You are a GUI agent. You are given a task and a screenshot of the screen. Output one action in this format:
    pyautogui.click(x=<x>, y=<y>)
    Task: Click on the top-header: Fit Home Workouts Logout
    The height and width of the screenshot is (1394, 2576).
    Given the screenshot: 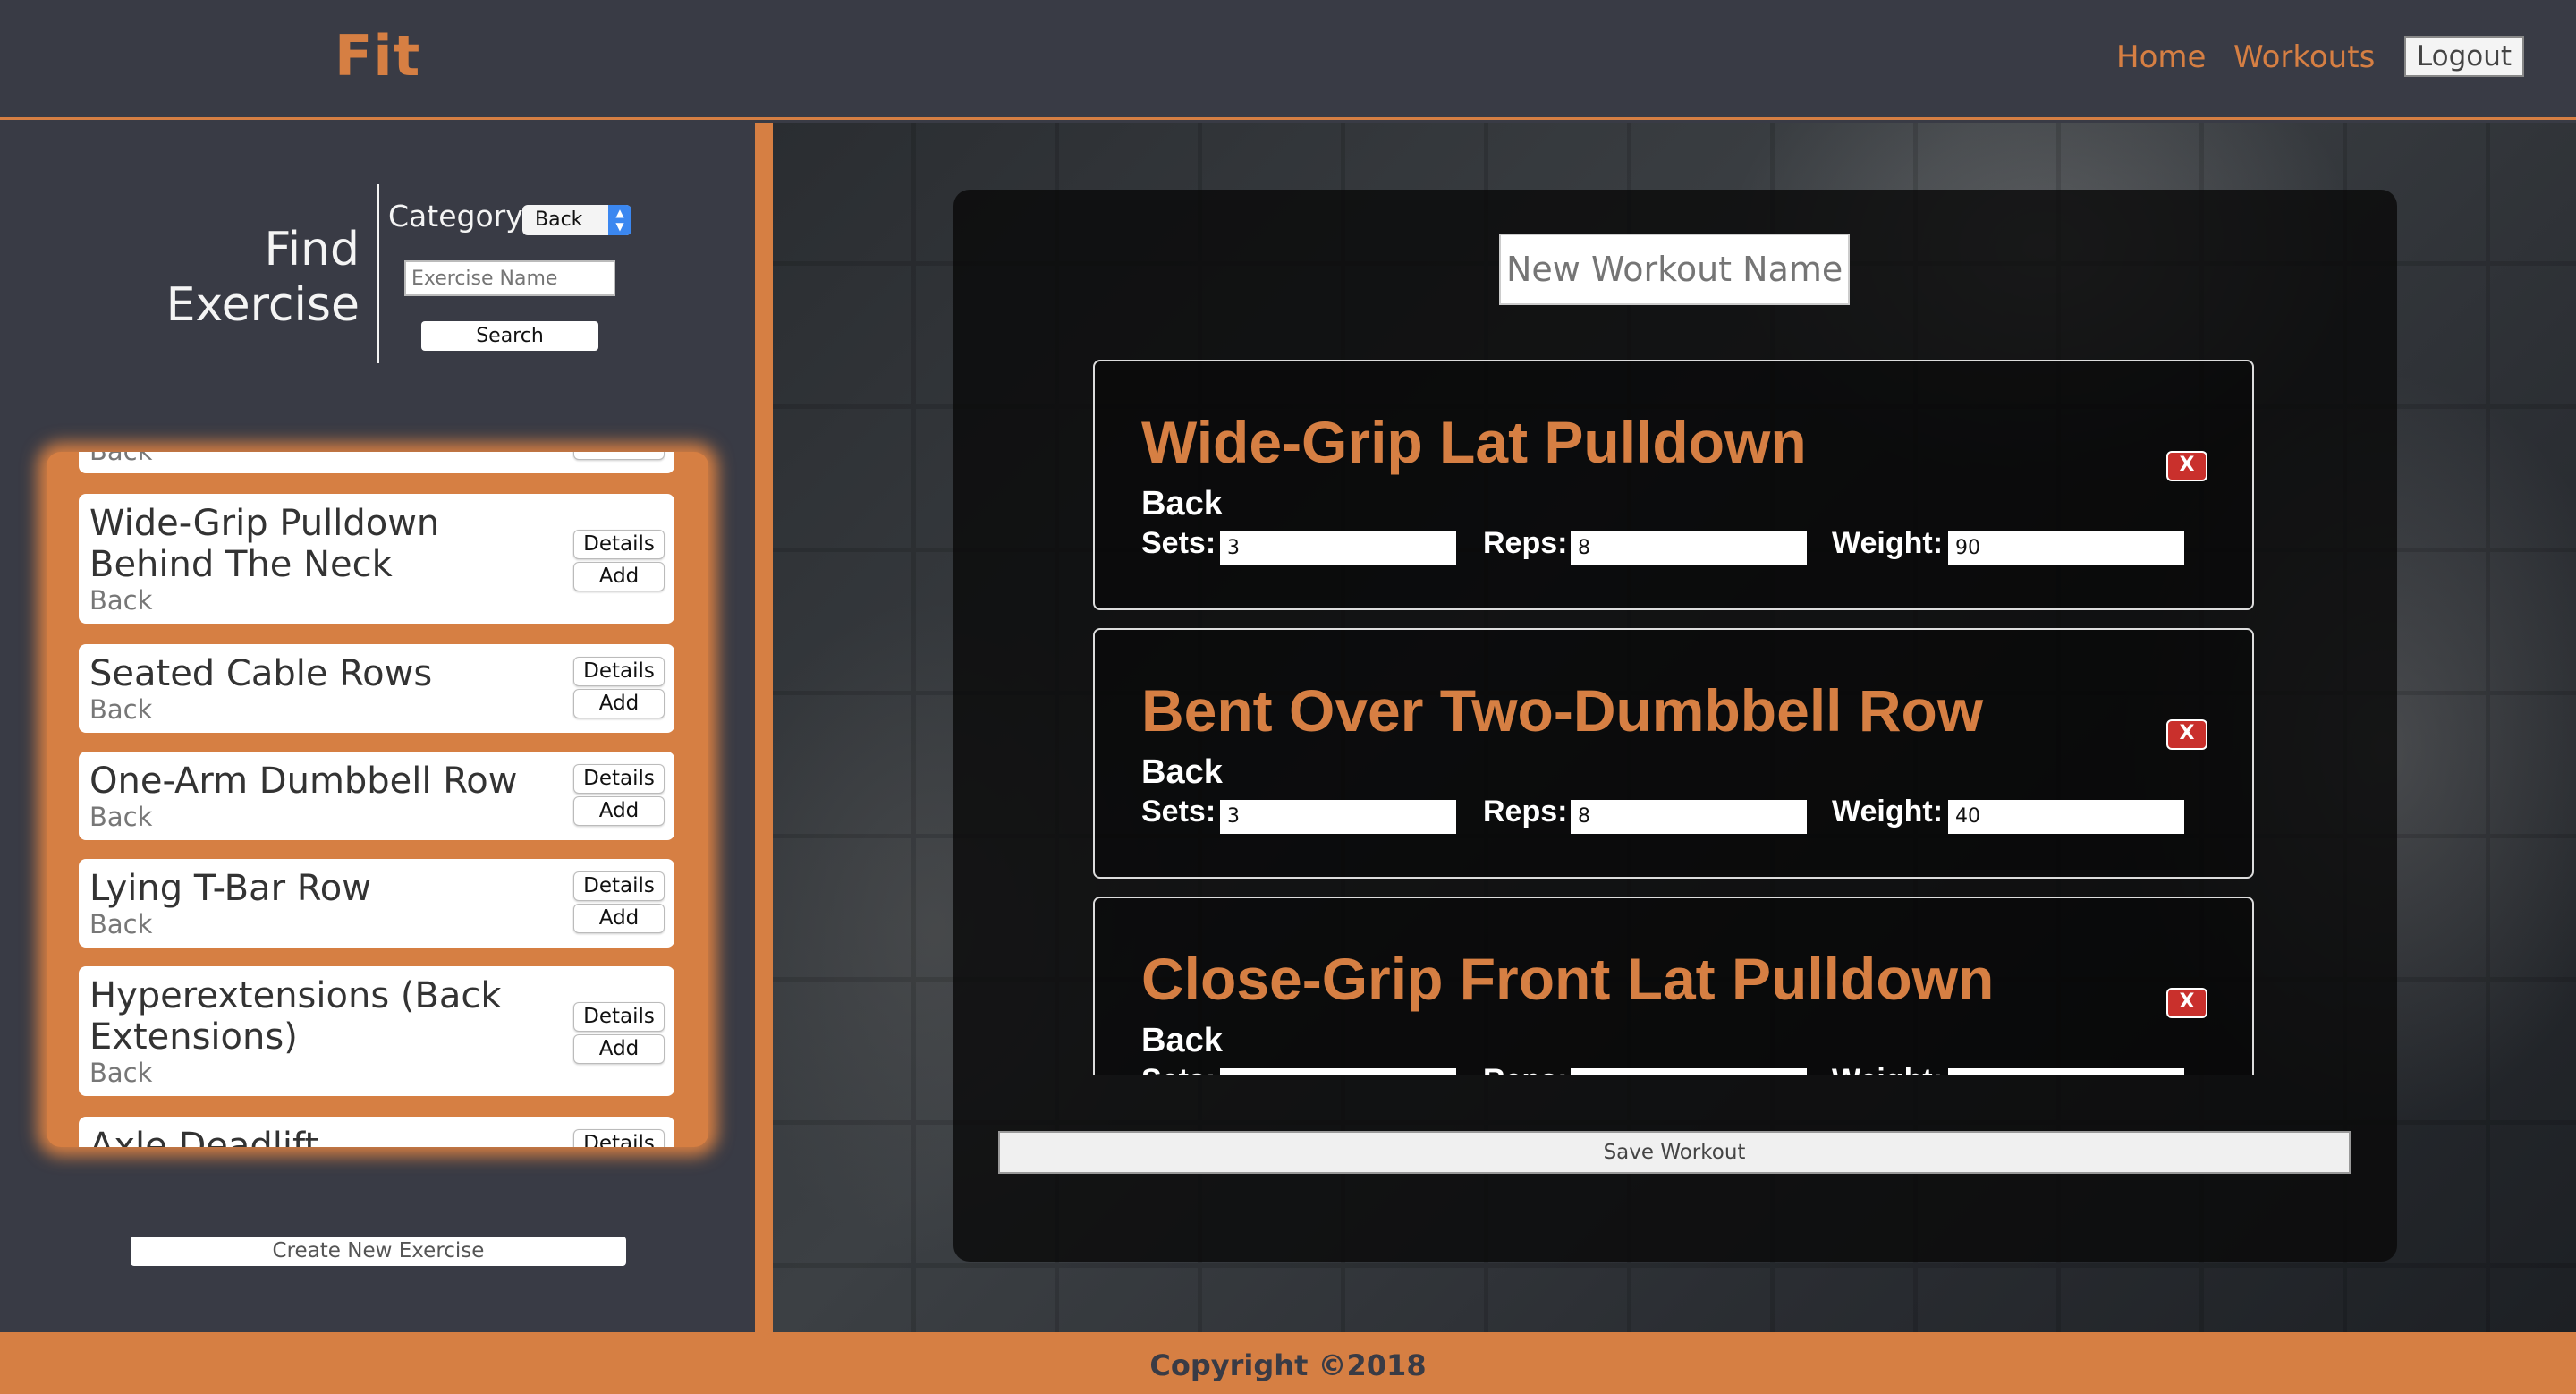 What is the action you would take?
    pyautogui.click(x=1288, y=60)
    